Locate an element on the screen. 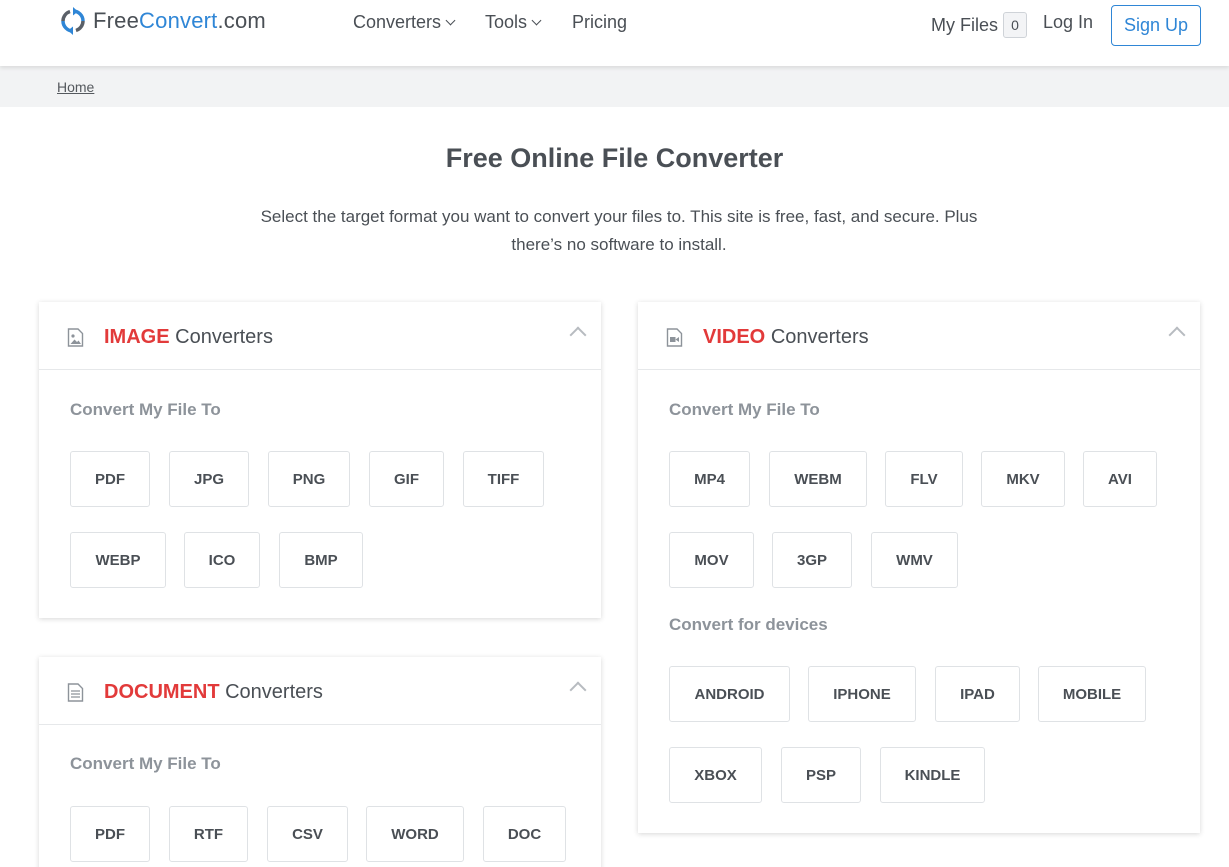 This screenshot has width=1229, height=867. document-format-rtf: RTF is located at coordinates (208, 834).